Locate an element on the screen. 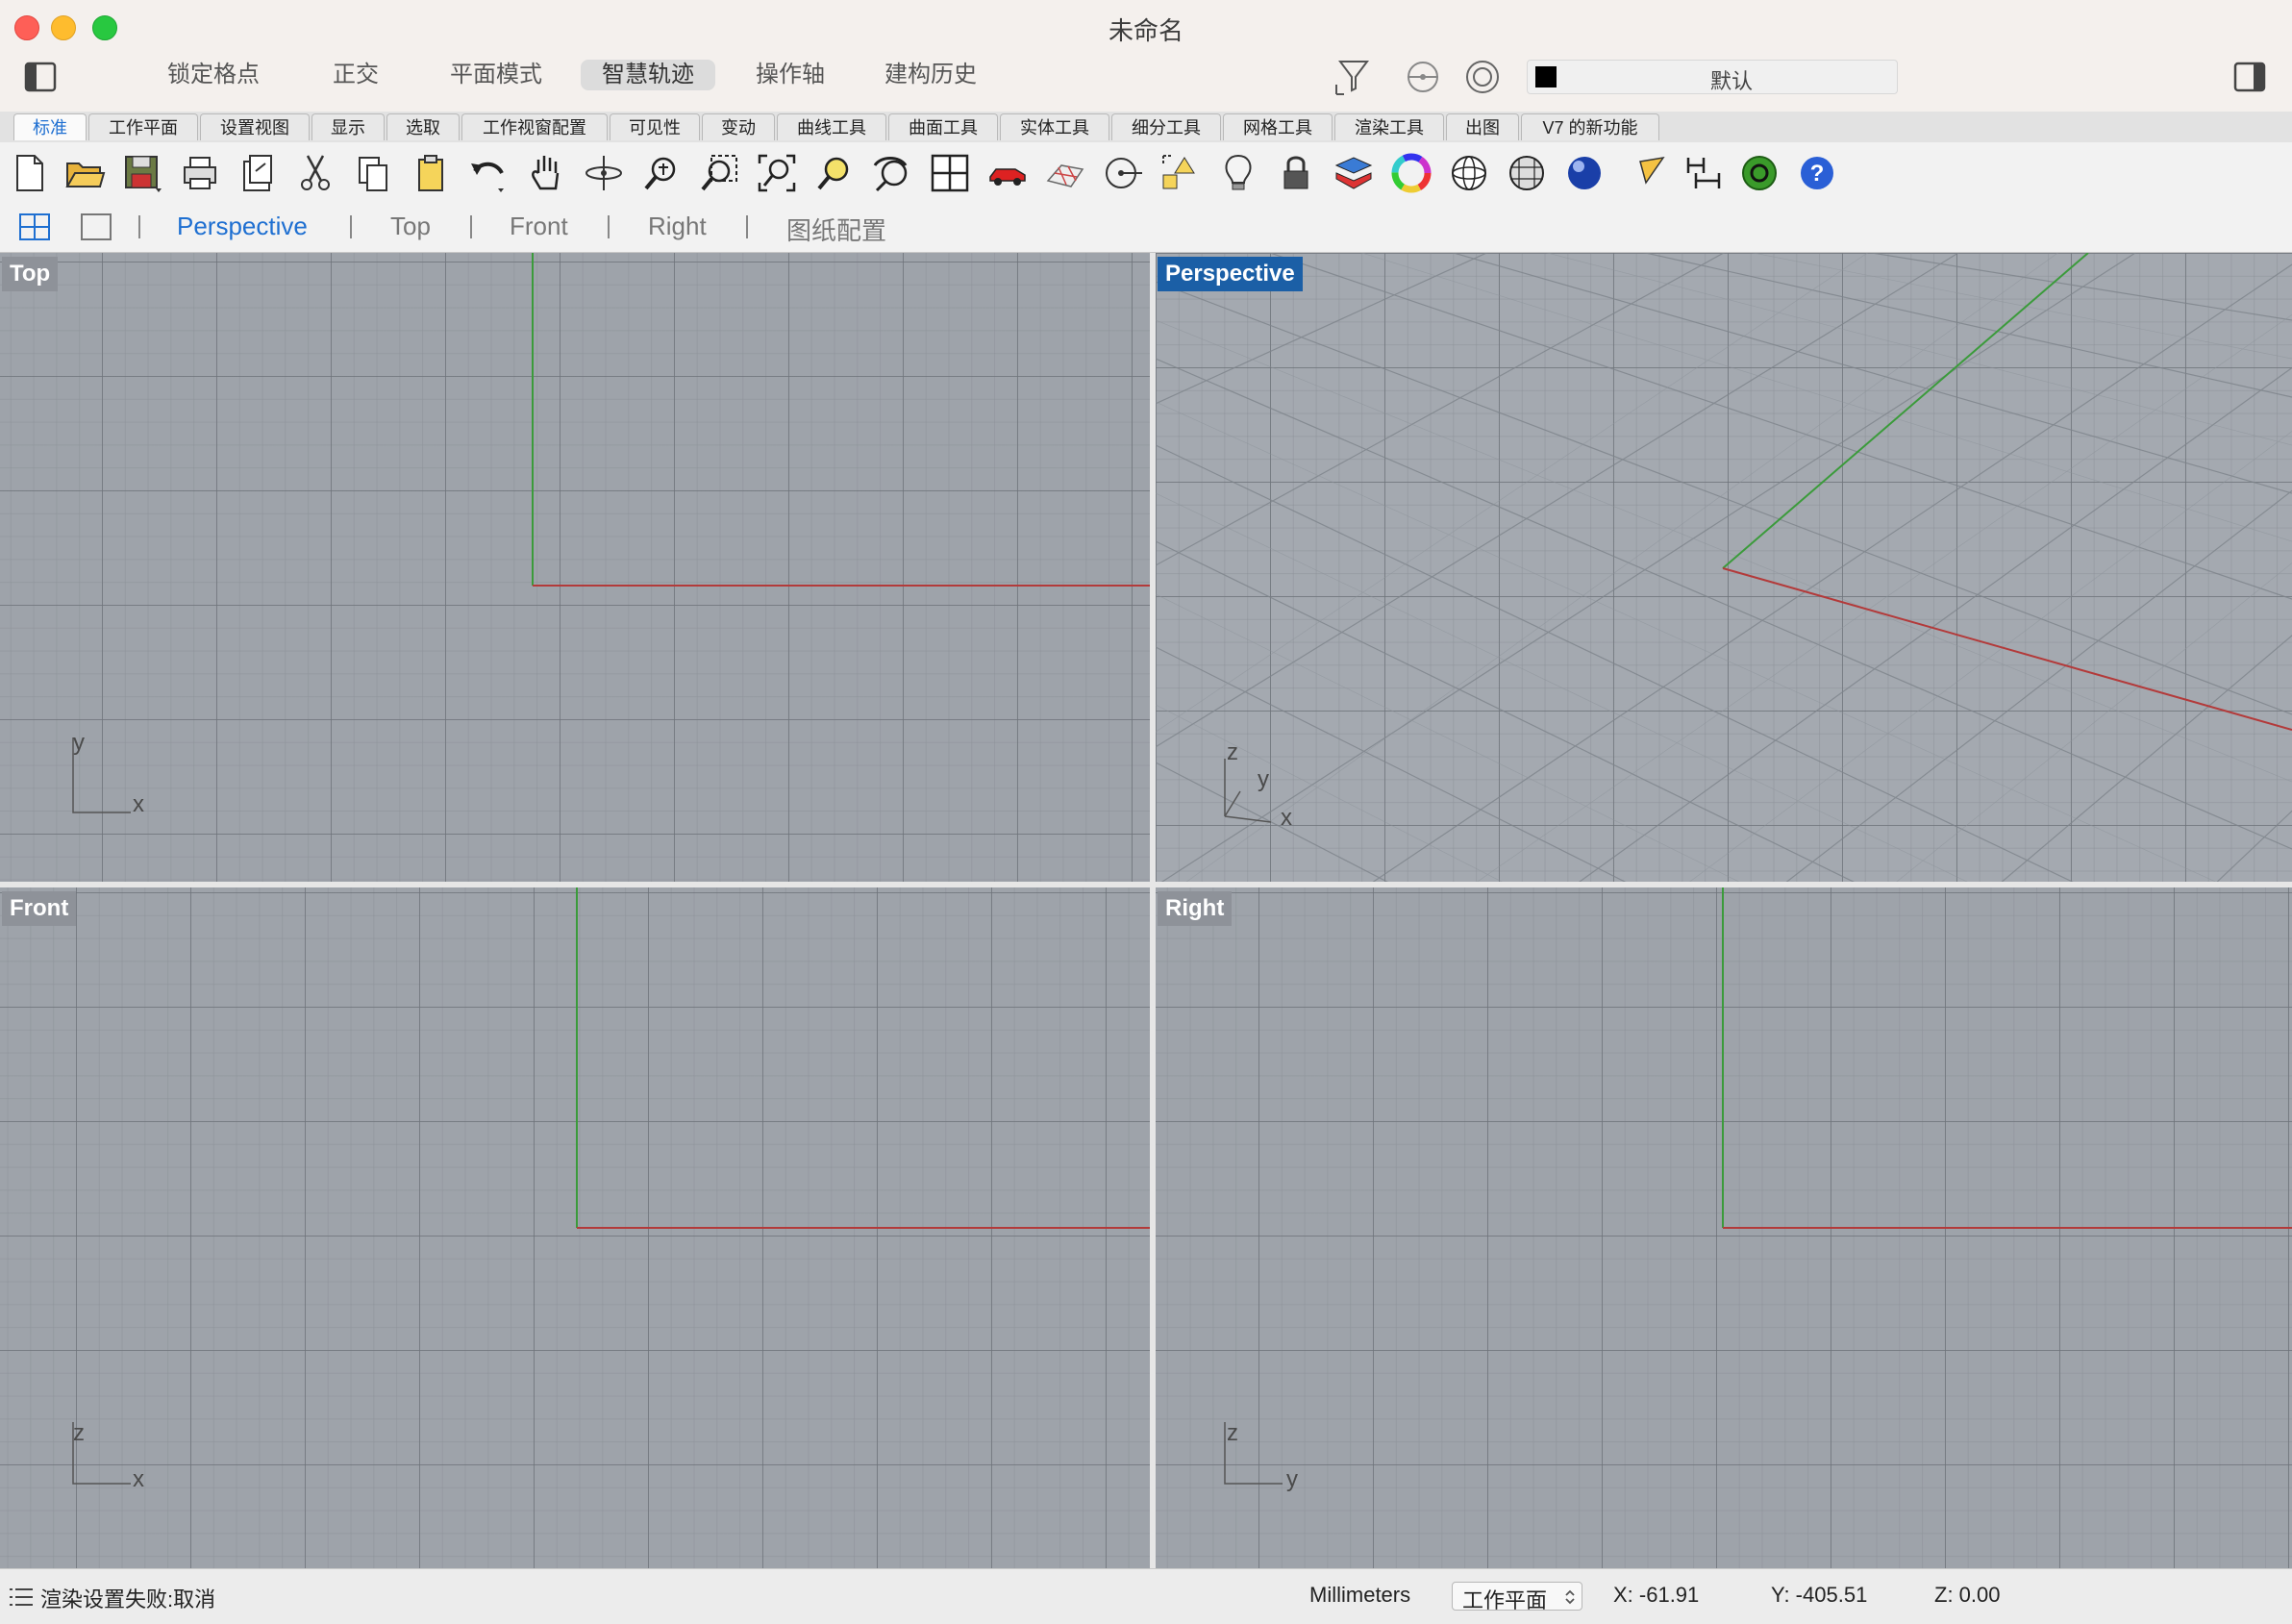 The height and width of the screenshot is (1624, 2292). tab-viewport-layout: 工作视窗配置 is located at coordinates (534, 126).